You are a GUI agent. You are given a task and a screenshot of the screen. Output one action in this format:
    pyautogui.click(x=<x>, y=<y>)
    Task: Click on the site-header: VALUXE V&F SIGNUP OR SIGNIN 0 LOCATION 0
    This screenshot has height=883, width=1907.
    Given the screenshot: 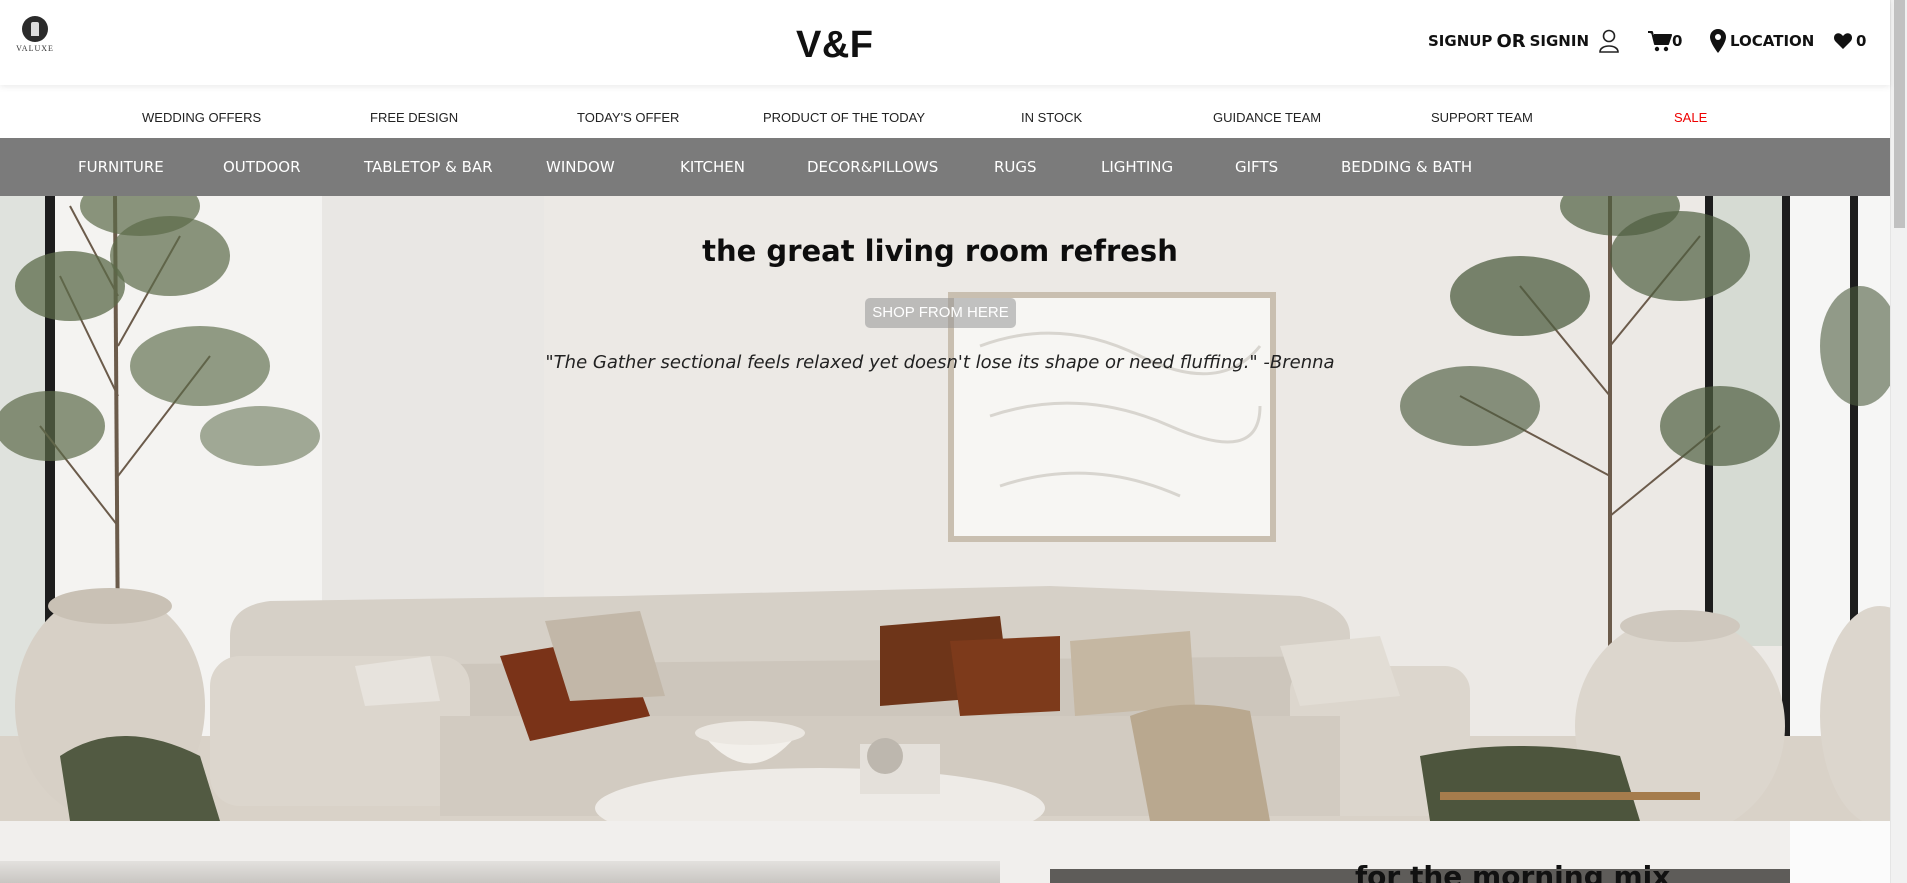 What is the action you would take?
    pyautogui.click(x=945, y=42)
    